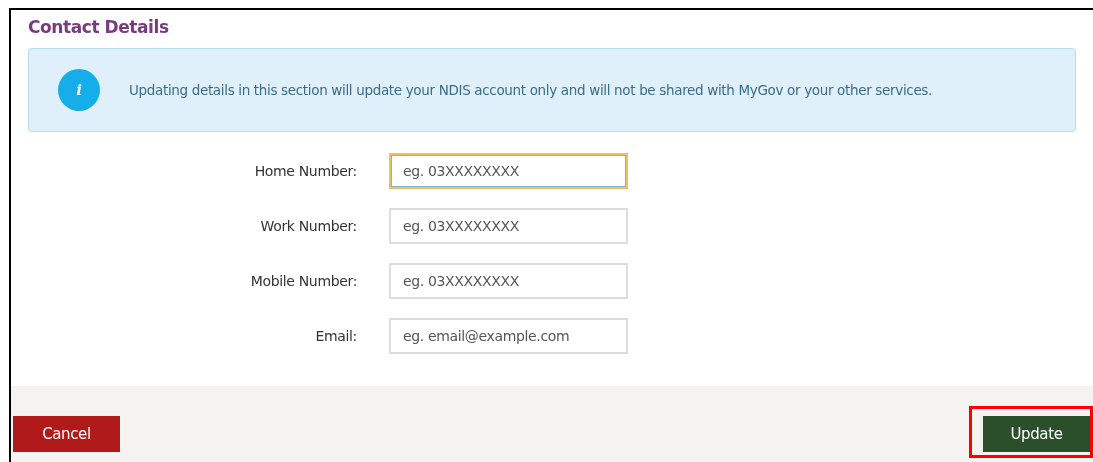 Image resolution: width=1093 pixels, height=462 pixels. What do you see at coordinates (99, 27) in the screenshot?
I see `section-title: Contact Details` at bounding box center [99, 27].